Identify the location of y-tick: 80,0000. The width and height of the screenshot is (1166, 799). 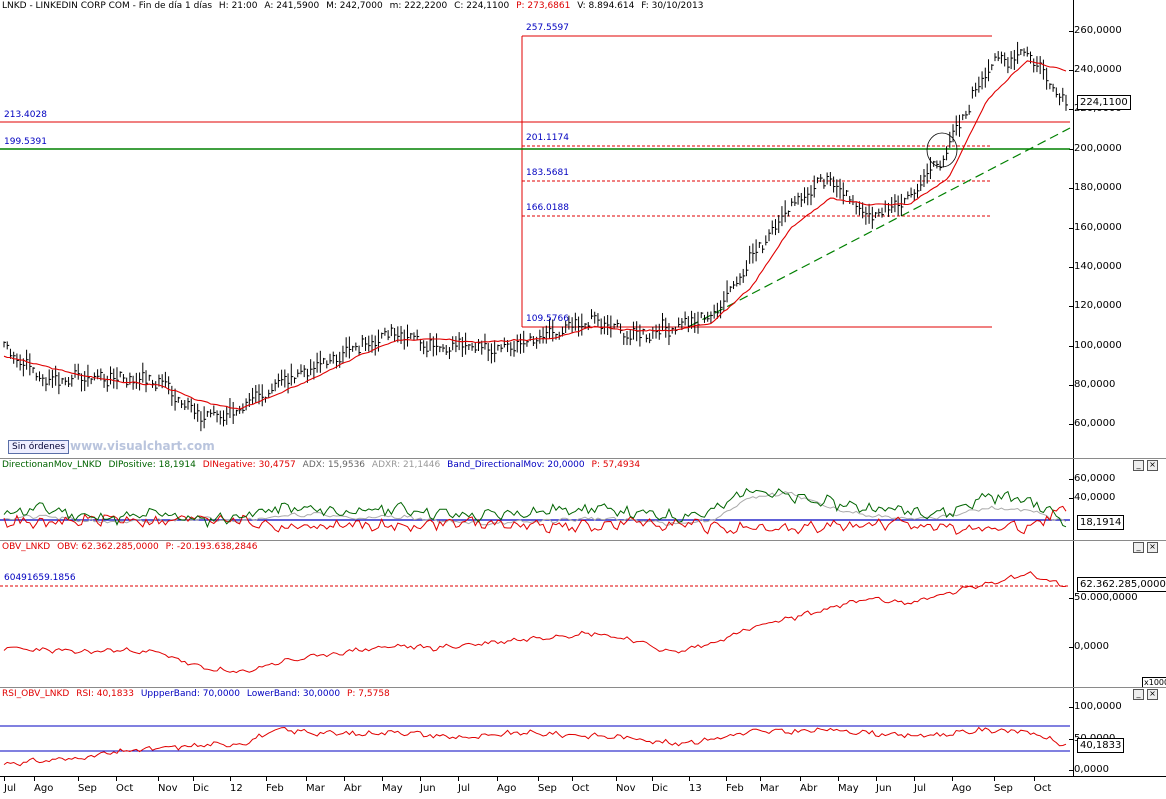
(1092, 384).